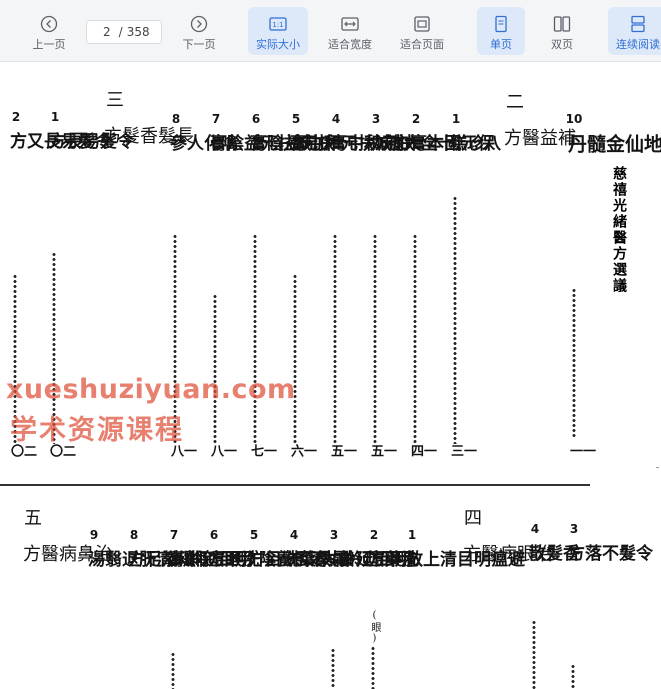  What do you see at coordinates (638, 44) in the screenshot?
I see `continuous-reading-label: 连续阅读` at bounding box center [638, 44].